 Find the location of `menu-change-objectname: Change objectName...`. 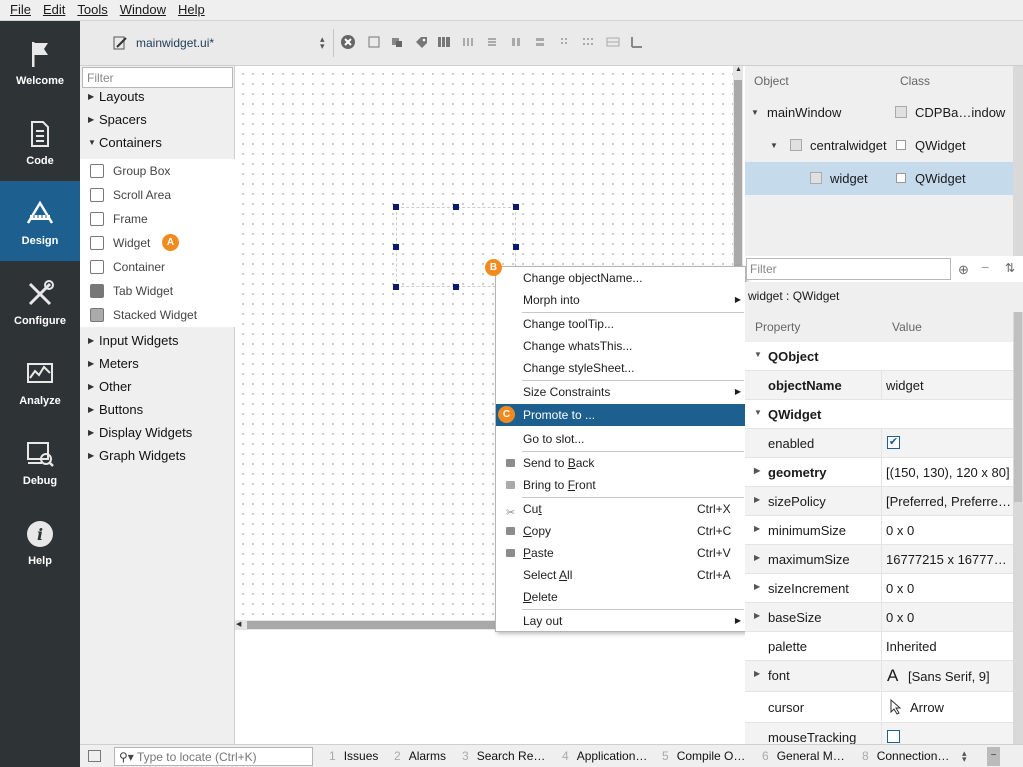

menu-change-objectname: Change objectName... is located at coordinates (620, 278).